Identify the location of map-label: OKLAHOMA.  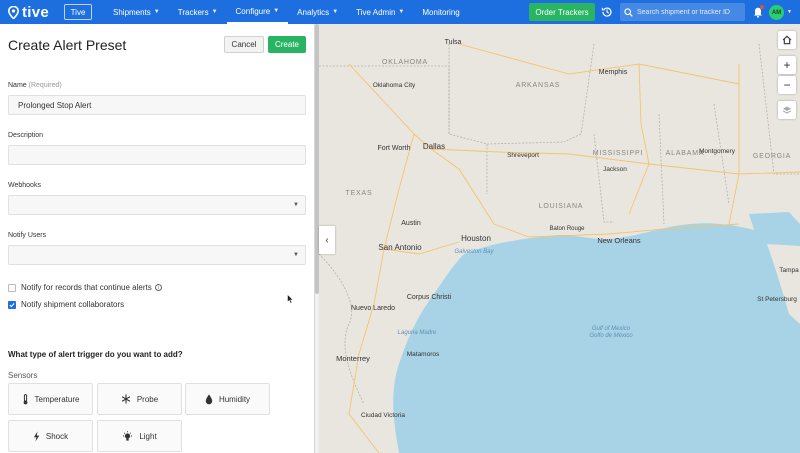
(405, 62).